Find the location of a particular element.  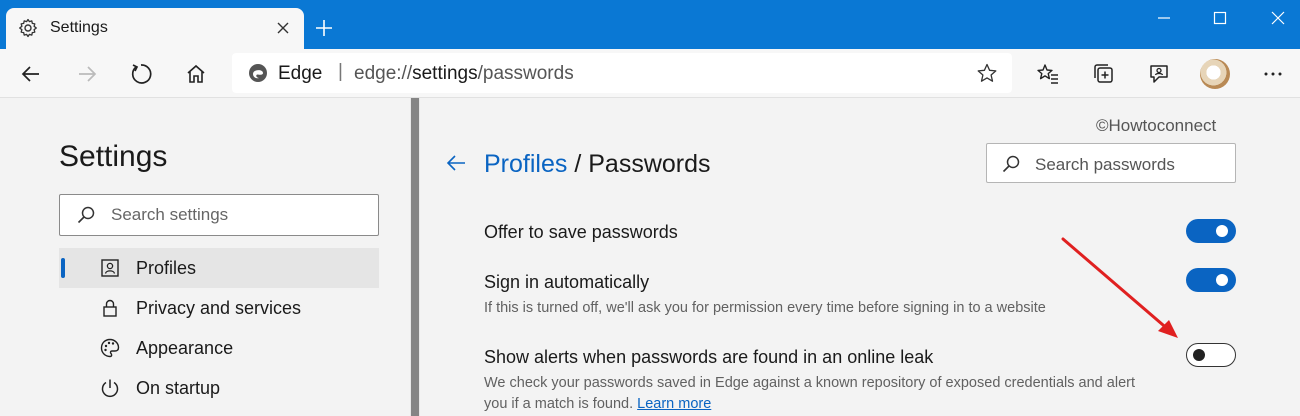

forward-icon is located at coordinates (87, 74).